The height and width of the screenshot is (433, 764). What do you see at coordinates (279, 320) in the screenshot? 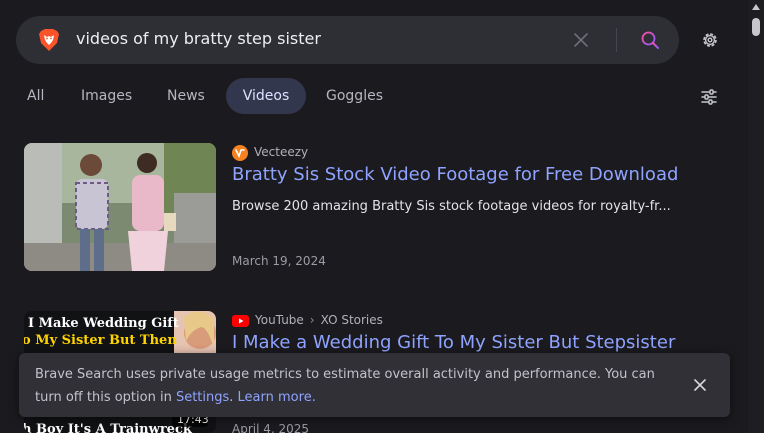
I see `source-name: YouTube` at bounding box center [279, 320].